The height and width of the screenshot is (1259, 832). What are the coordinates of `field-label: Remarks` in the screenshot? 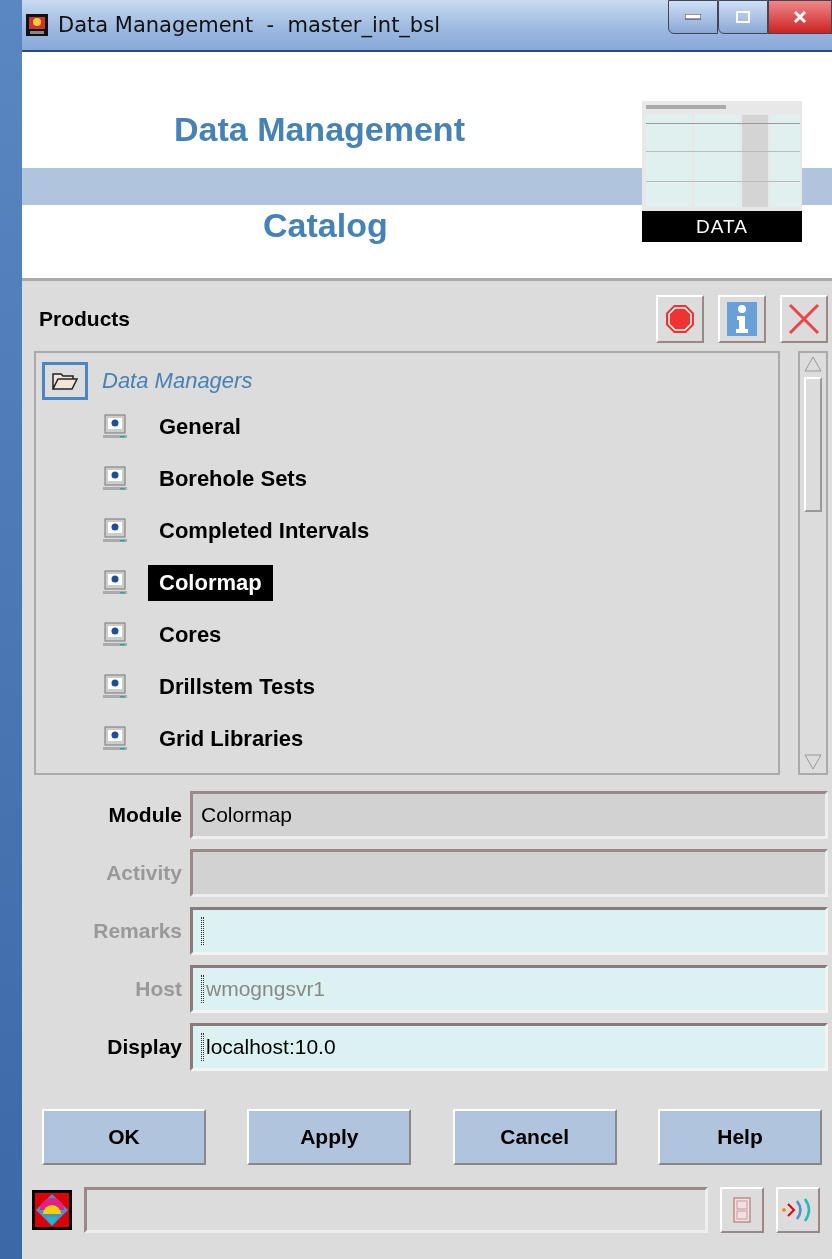 It's located at (137, 931).